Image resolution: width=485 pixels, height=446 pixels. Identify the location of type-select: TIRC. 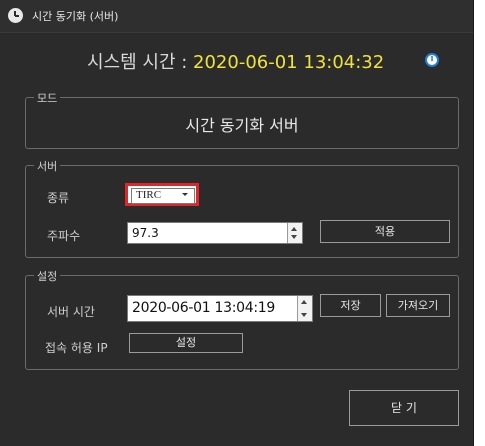
(162, 194).